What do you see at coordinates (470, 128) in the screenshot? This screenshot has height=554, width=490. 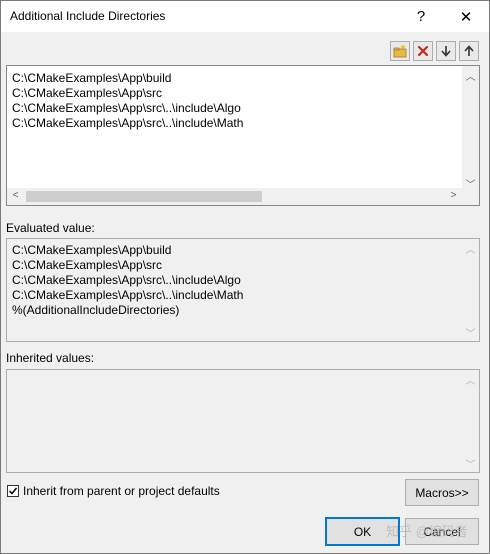 I see `vertical-scrollbar: ︿ ﹀` at bounding box center [470, 128].